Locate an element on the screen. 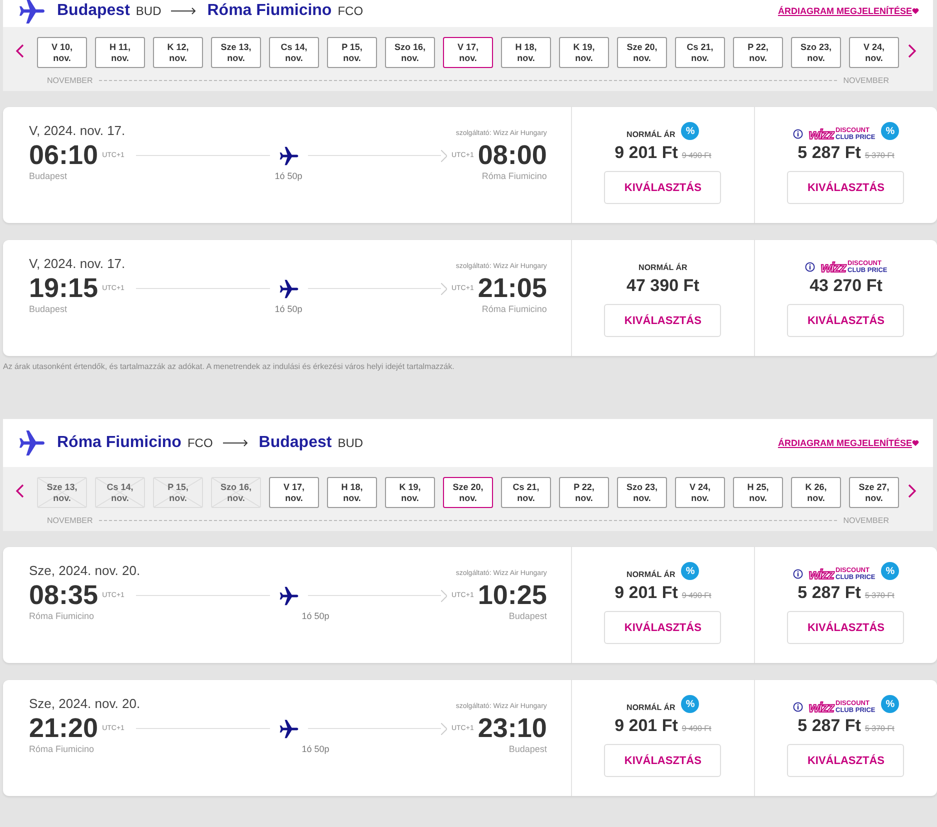  date-tab: Sze 13, nov. is located at coordinates (236, 52).